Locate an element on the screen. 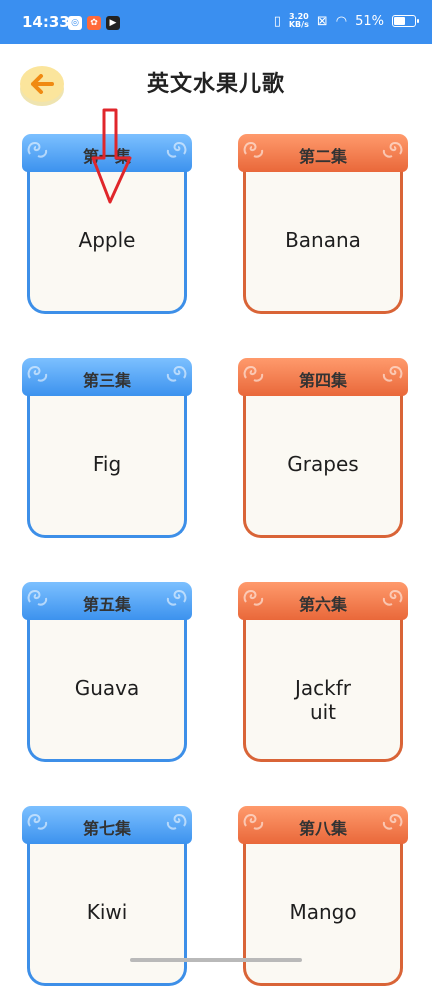 The width and height of the screenshot is (432, 988). card-body: Guava is located at coordinates (107, 686).